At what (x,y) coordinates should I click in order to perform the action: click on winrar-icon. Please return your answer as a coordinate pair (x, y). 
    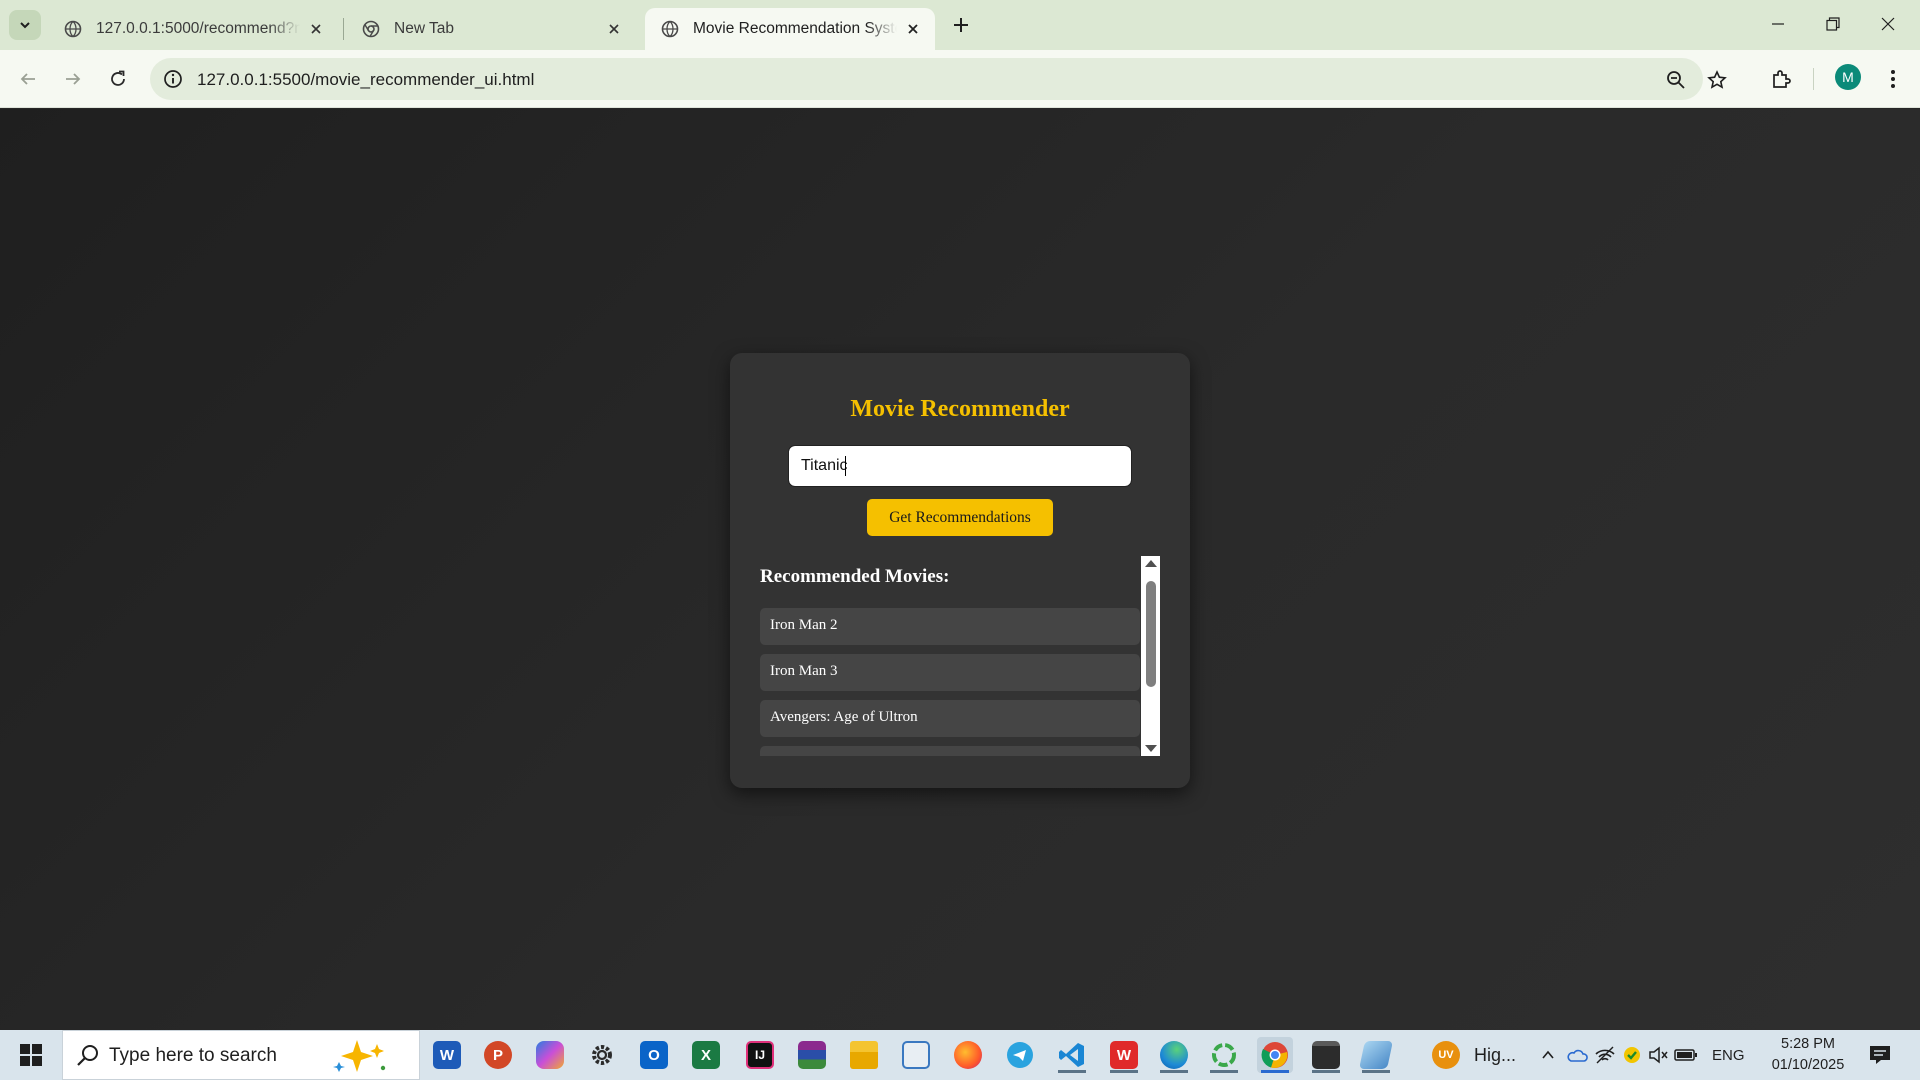
    Looking at the image, I should click on (812, 1055).